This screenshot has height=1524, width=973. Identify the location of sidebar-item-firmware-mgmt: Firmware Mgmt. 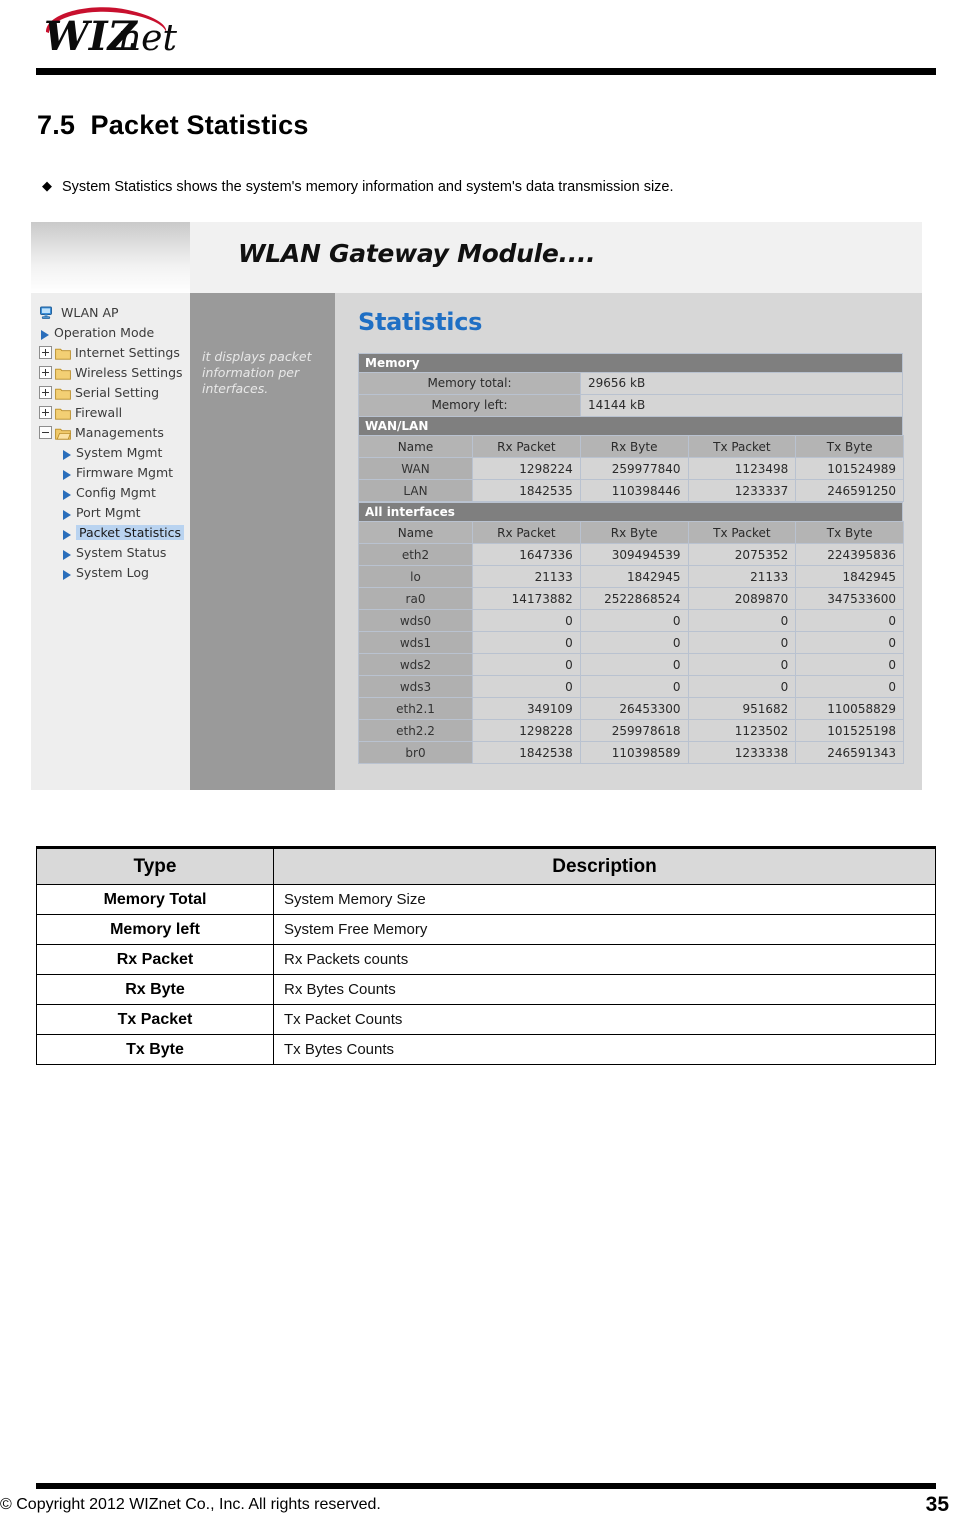
(110, 473).